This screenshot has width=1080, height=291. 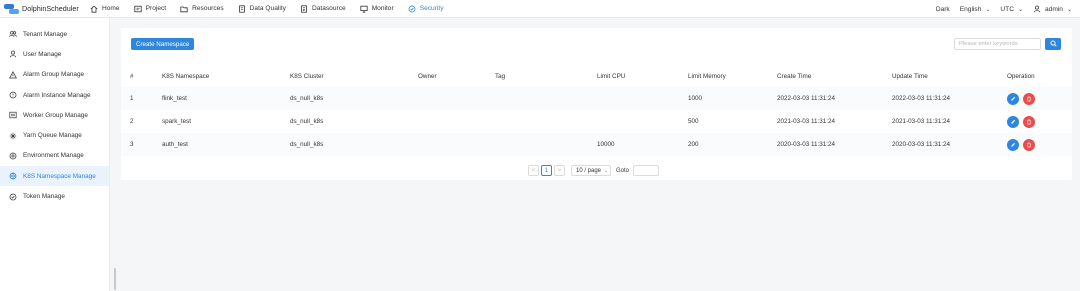 I want to click on create-time-cell: 2020-03-03 11:31:24, so click(x=806, y=144).